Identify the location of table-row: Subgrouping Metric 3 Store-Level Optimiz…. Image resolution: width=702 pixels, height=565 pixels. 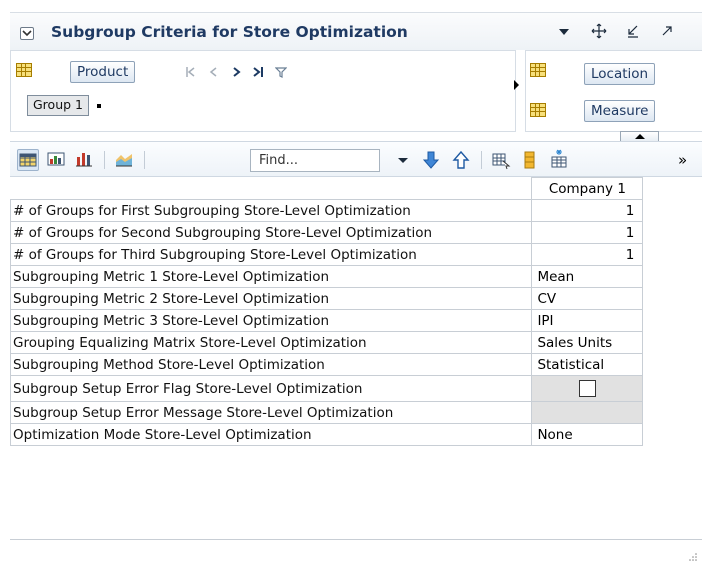
(355, 320).